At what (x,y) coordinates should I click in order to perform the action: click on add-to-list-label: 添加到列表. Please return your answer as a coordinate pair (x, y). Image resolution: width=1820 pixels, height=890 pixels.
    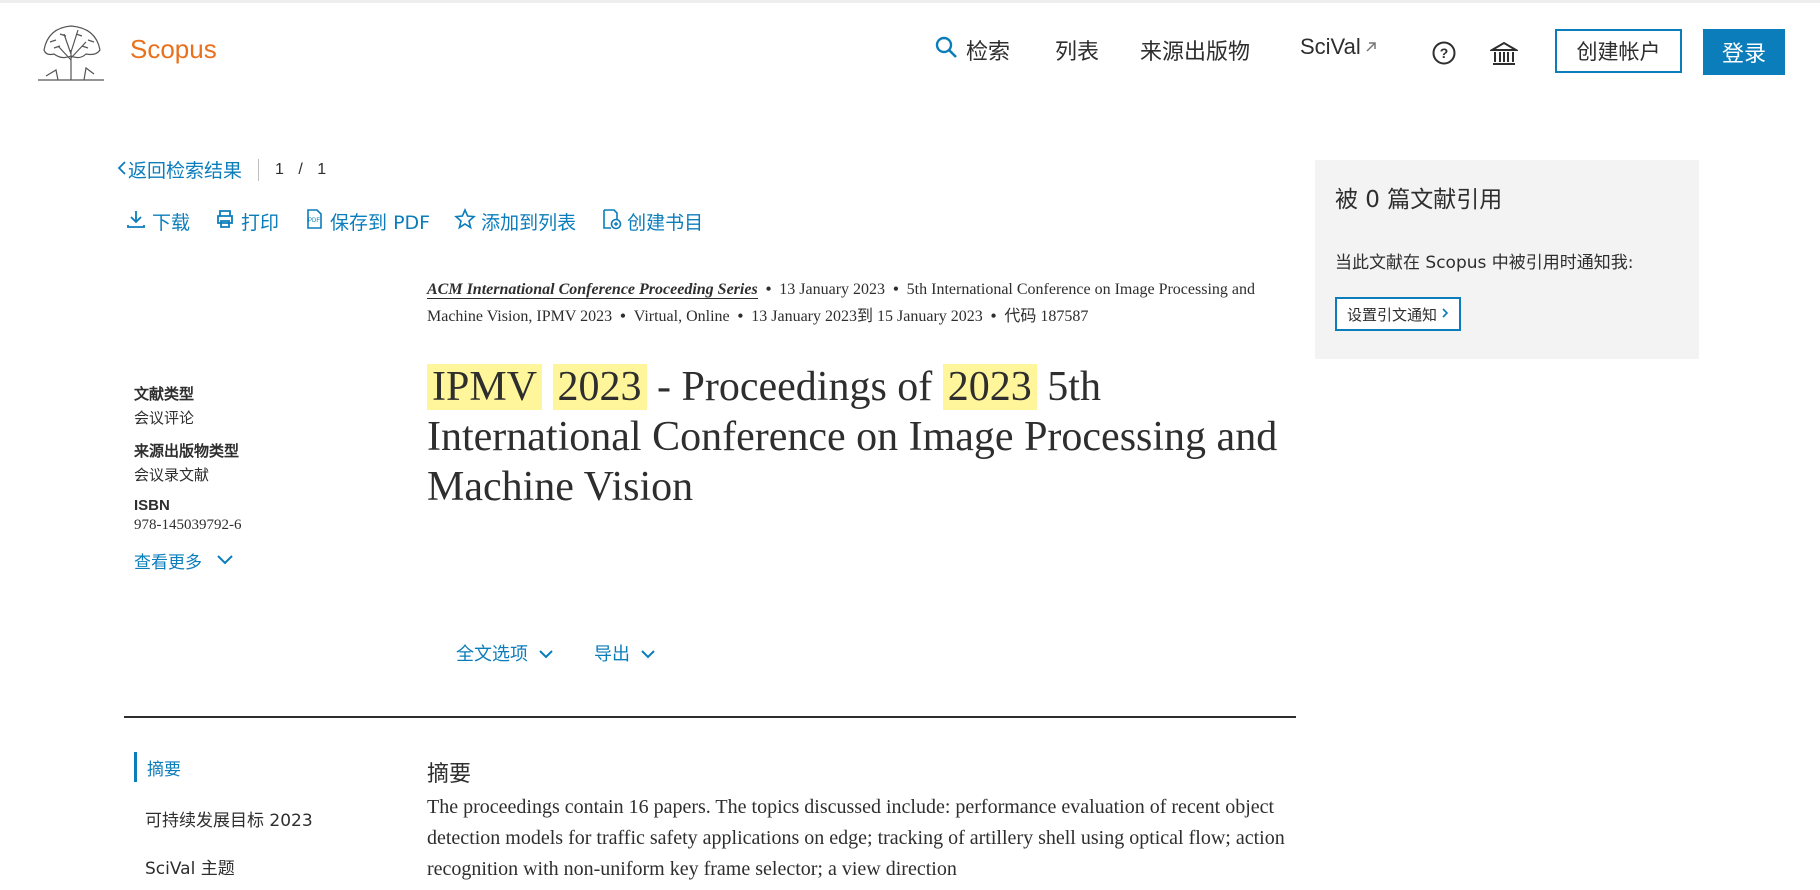
    Looking at the image, I should click on (529, 223).